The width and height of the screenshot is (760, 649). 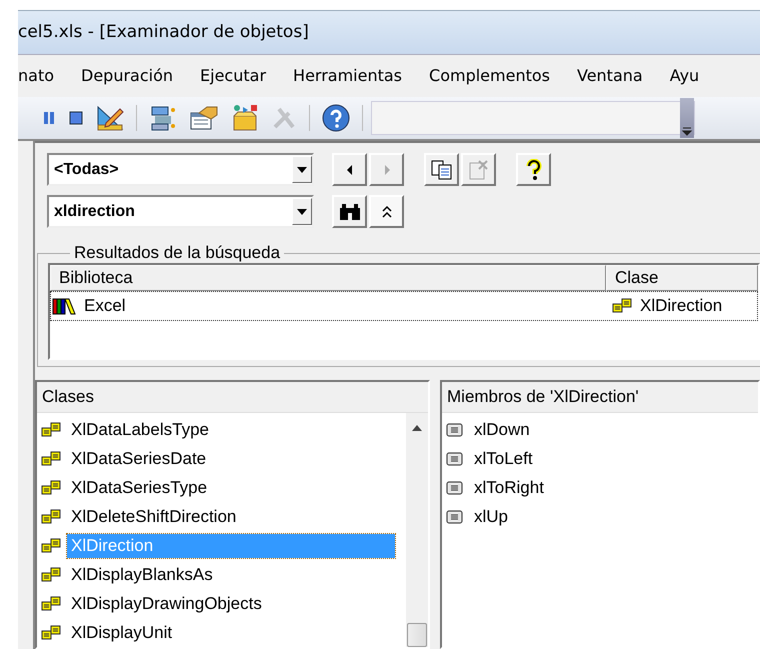 I want to click on search-button, so click(x=349, y=211).